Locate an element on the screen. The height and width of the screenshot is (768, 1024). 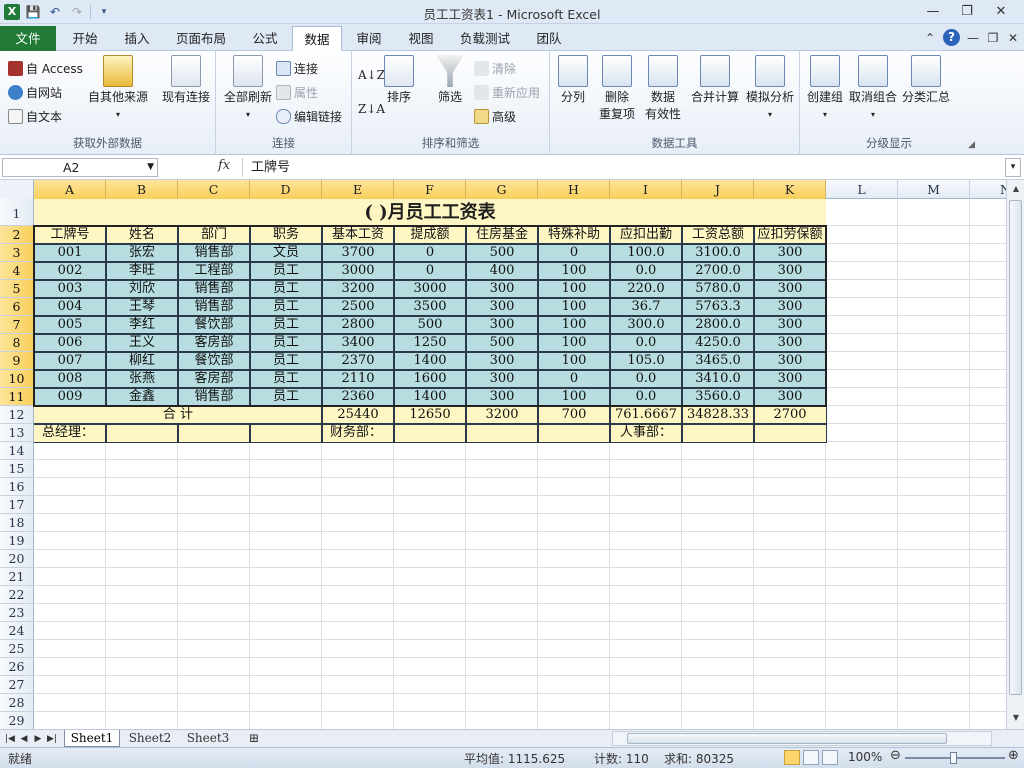
tab-insert: 插入 is located at coordinates (137, 38).